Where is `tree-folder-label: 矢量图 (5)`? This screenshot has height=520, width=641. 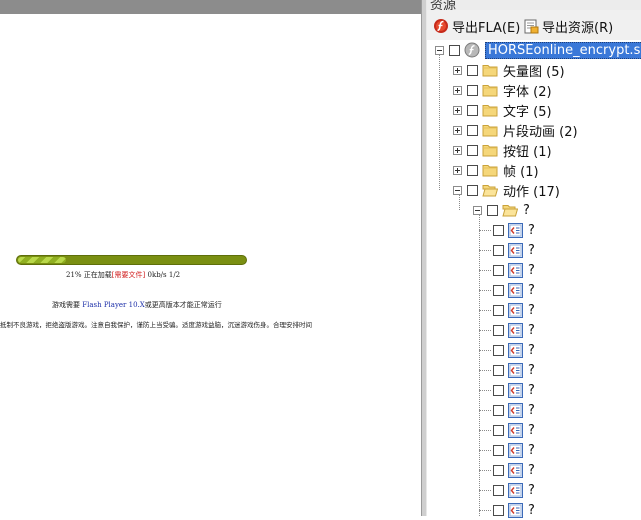 tree-folder-label: 矢量图 (5) is located at coordinates (534, 72).